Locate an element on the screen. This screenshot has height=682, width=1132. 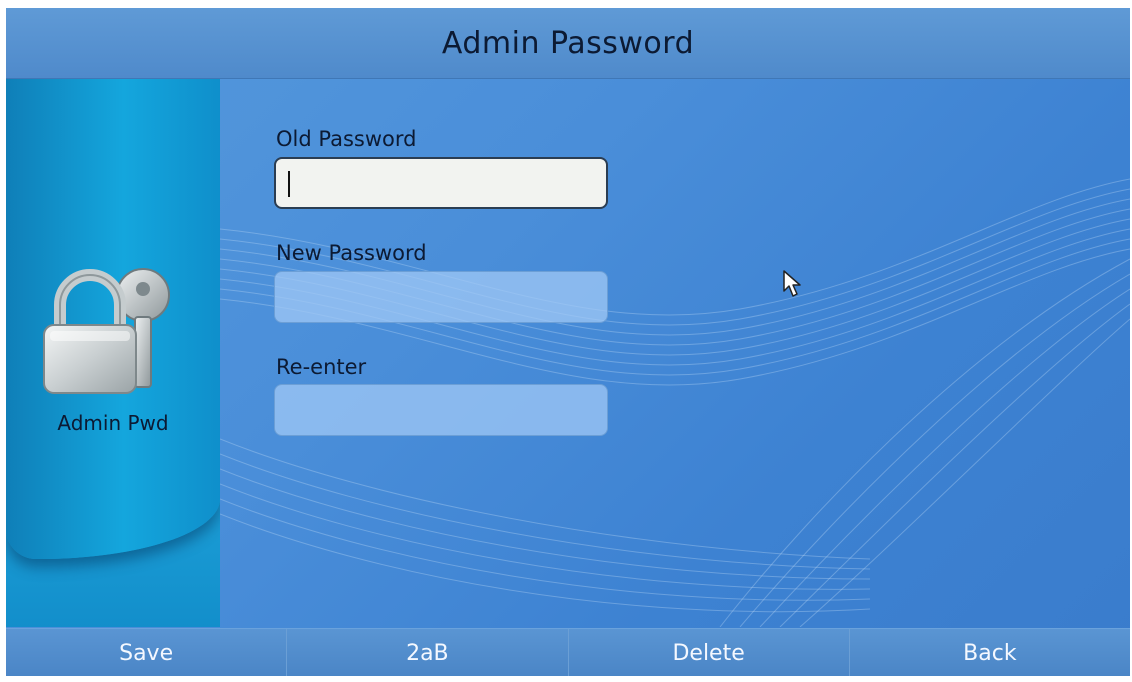
back-button: Back is located at coordinates (990, 652).